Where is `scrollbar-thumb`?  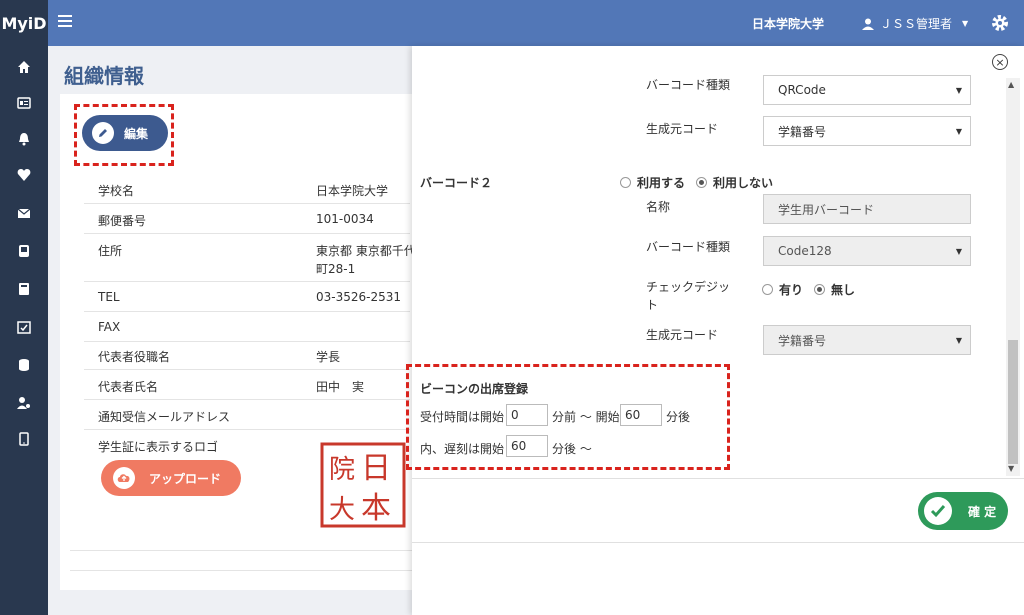
scrollbar-thumb is located at coordinates (1013, 402).